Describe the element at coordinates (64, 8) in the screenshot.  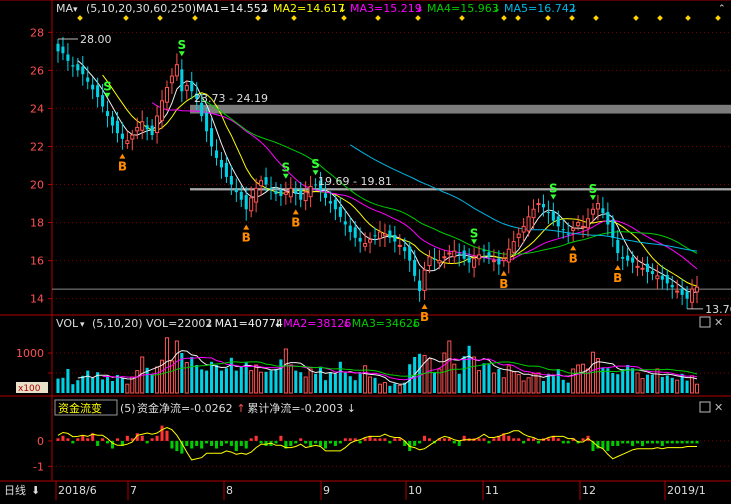
I see `ma-indicator-label: MA` at that location.